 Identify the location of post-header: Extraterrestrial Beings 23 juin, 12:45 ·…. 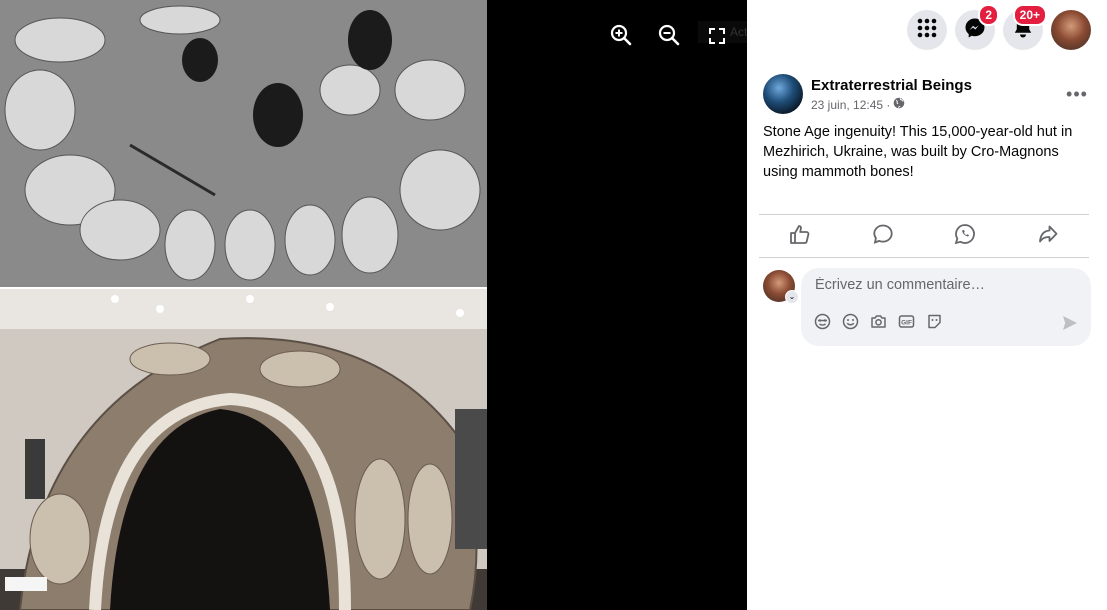
(927, 96).